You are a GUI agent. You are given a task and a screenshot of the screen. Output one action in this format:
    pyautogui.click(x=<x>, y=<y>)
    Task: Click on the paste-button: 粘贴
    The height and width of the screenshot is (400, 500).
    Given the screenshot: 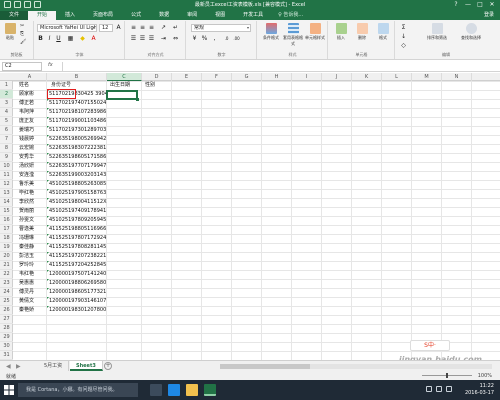 What is the action you would take?
    pyautogui.click(x=10, y=35)
    